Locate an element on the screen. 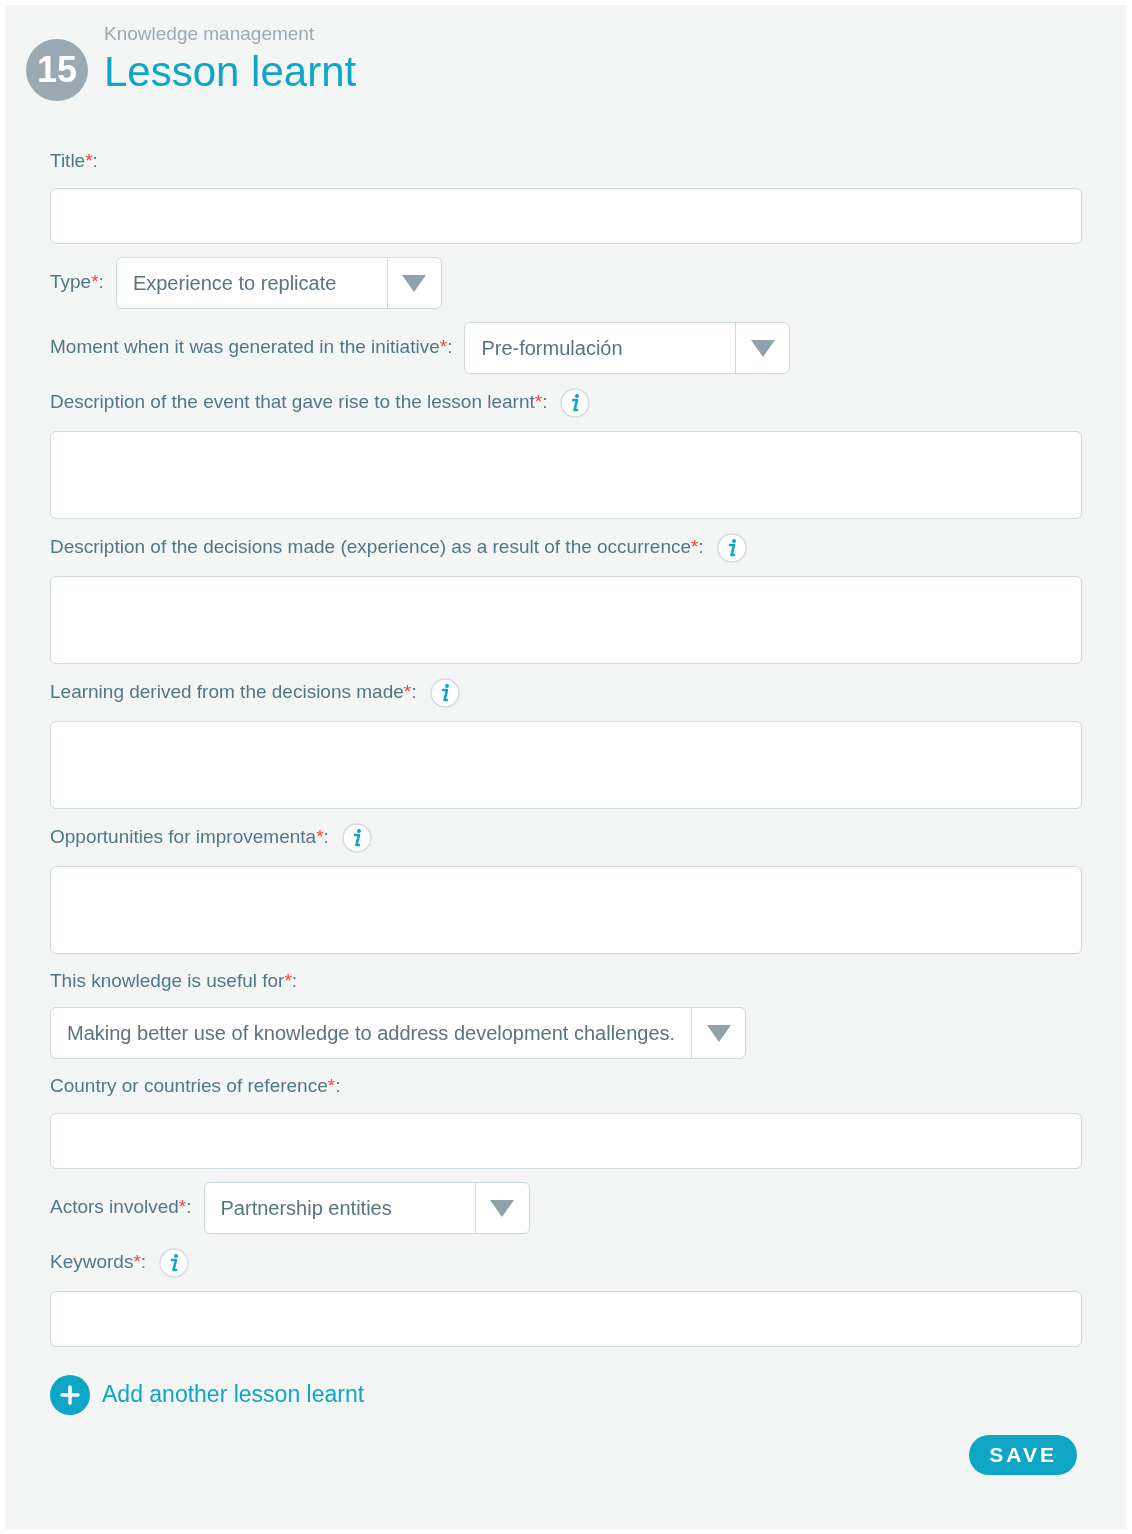  field-label: Moment when it was generated in the initiative*: is located at coordinates (251, 347).